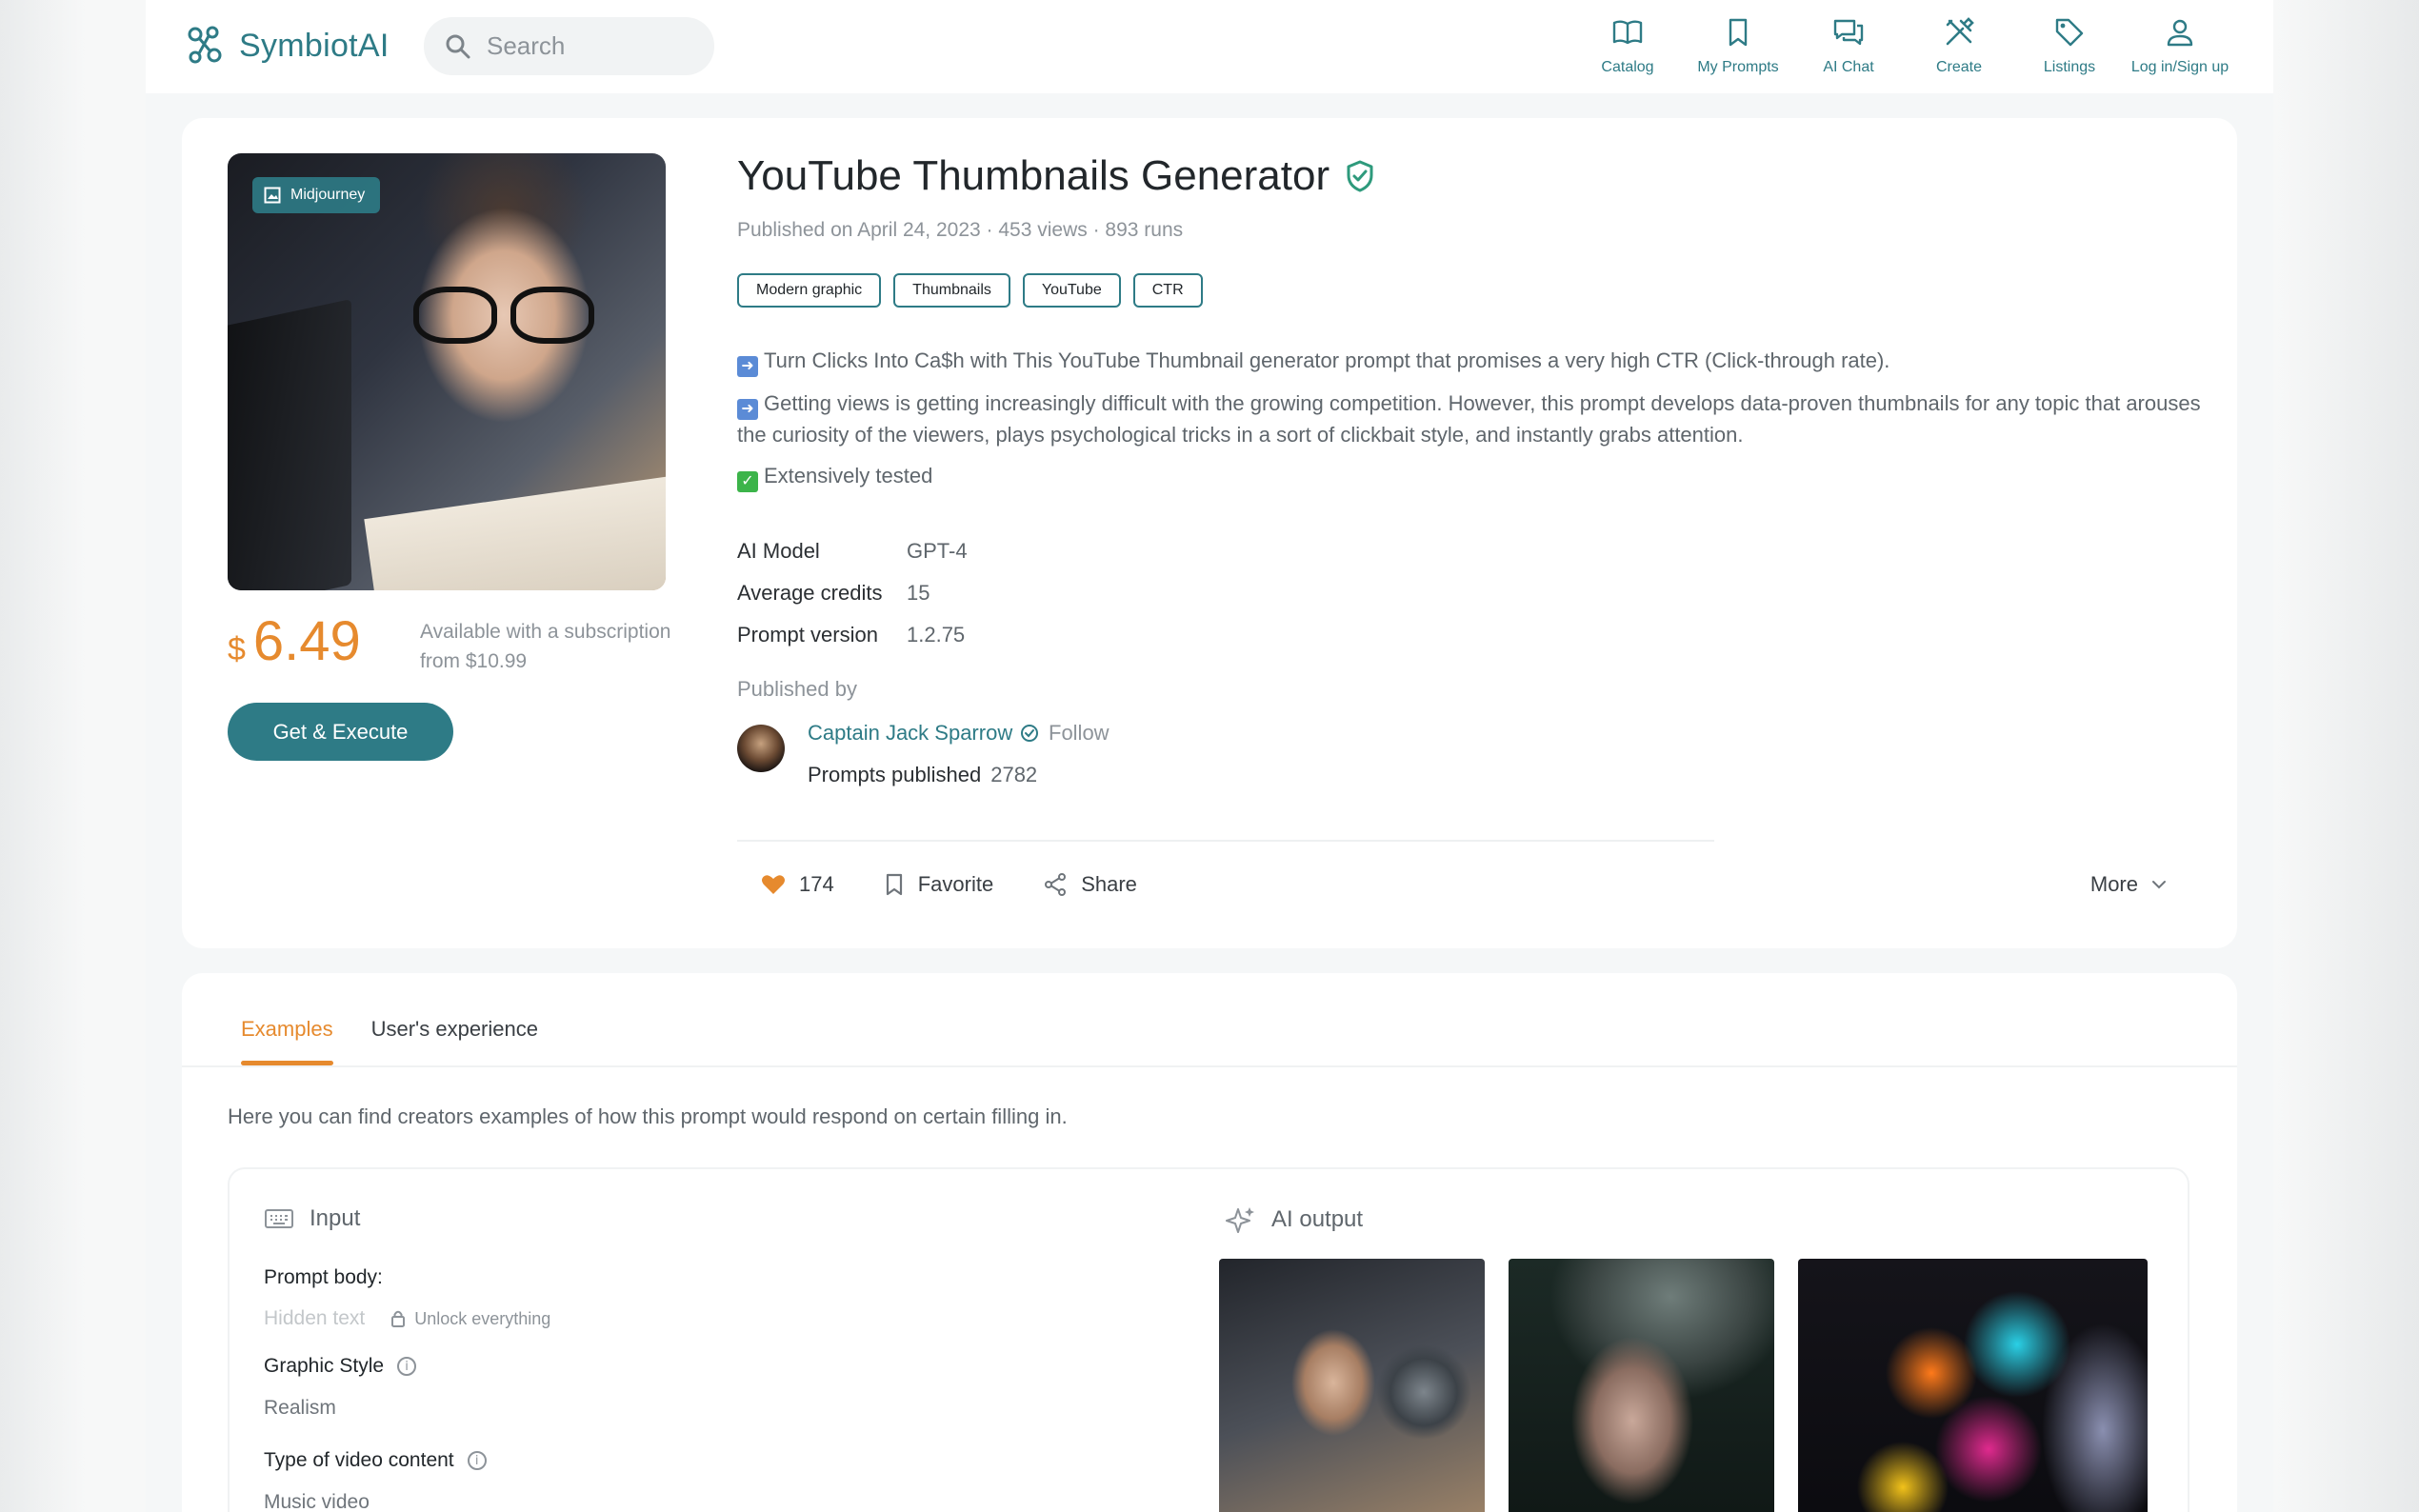 This screenshot has height=1512, width=2419. I want to click on verified-badge-icon, so click(1030, 733).